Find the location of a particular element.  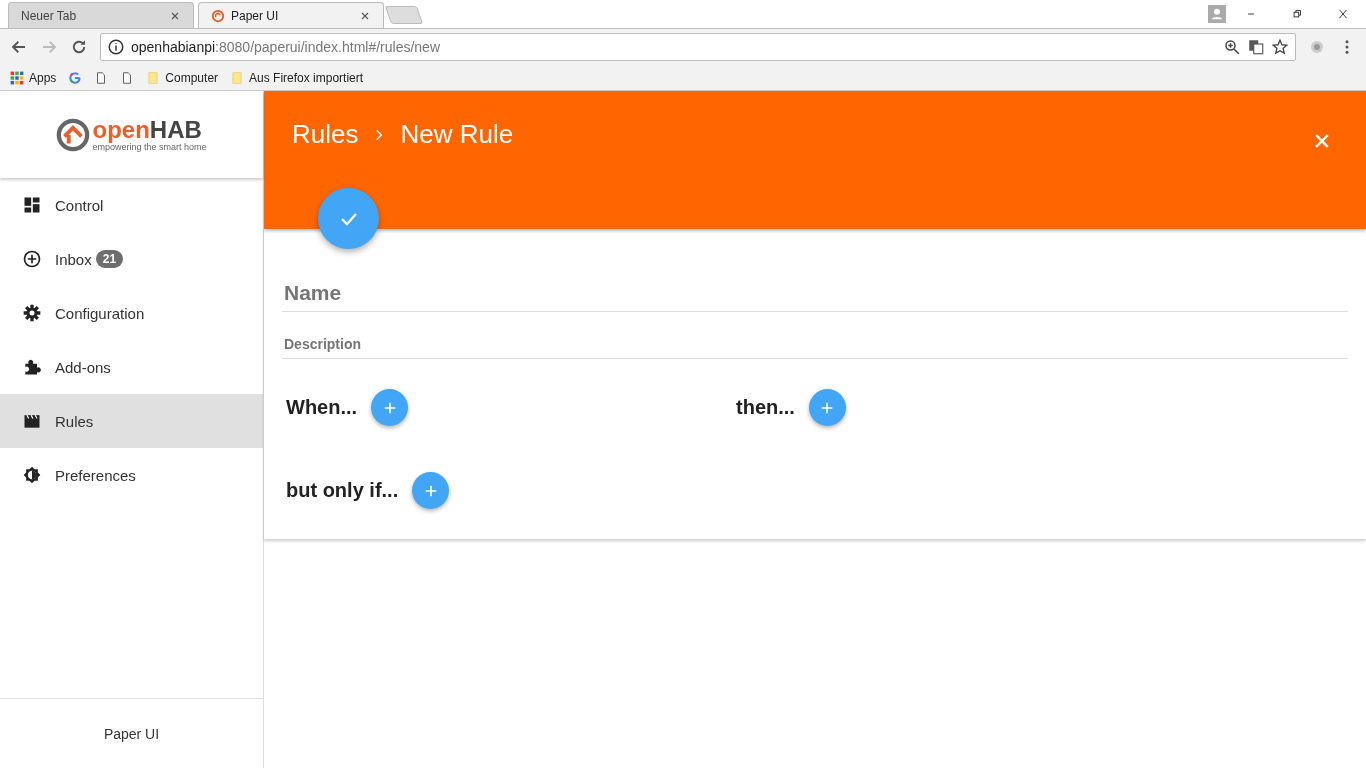

settings-icon is located at coordinates (32, 313).